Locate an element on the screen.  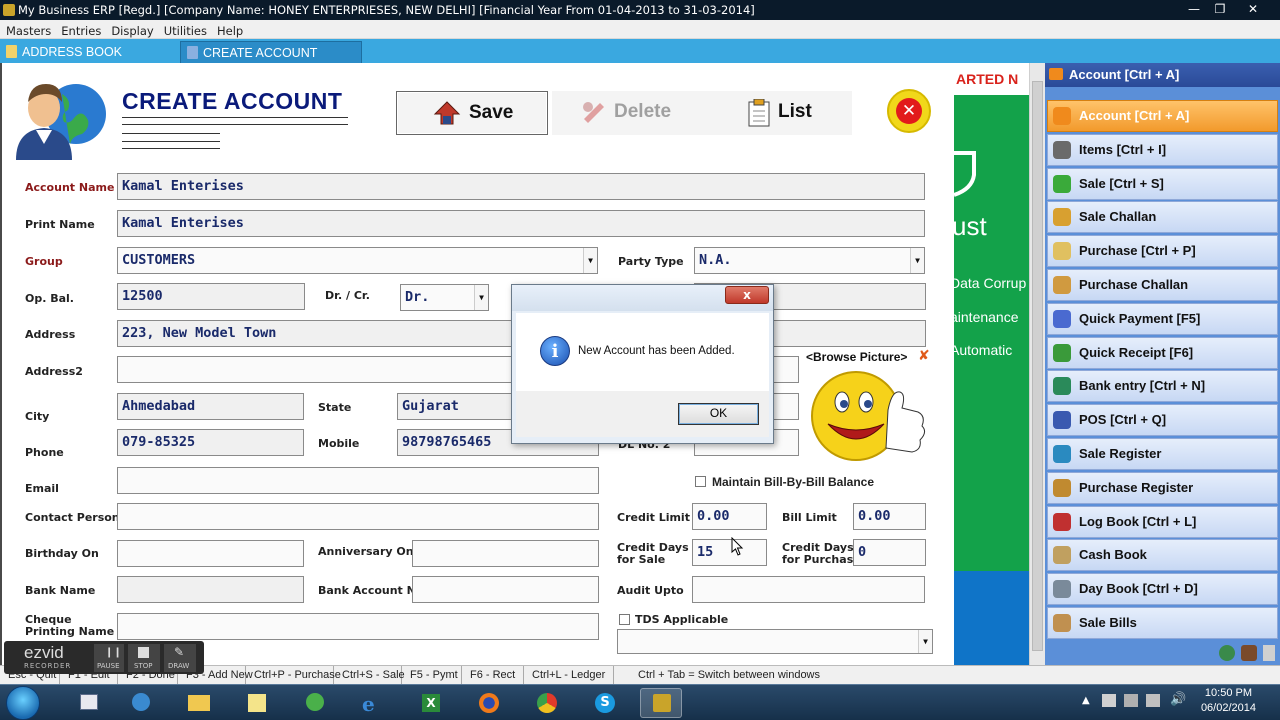
taskbar-erp-icon is located at coordinates (661, 703).